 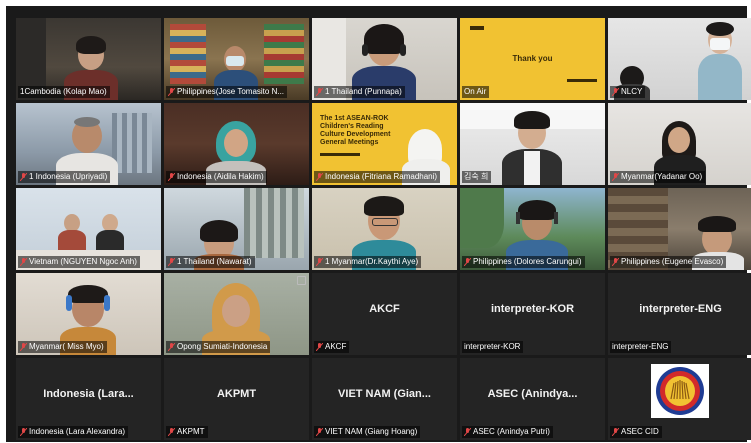 I want to click on participant-name-label: interpreter-KOR, so click(x=493, y=347).